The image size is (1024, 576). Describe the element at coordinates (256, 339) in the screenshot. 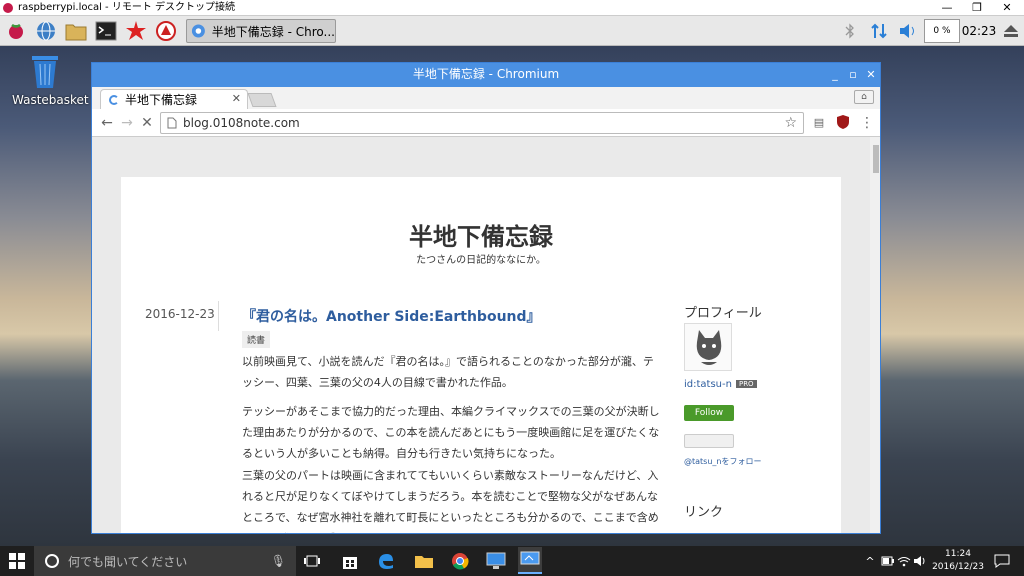

I see `post-category-tag: 読書` at that location.